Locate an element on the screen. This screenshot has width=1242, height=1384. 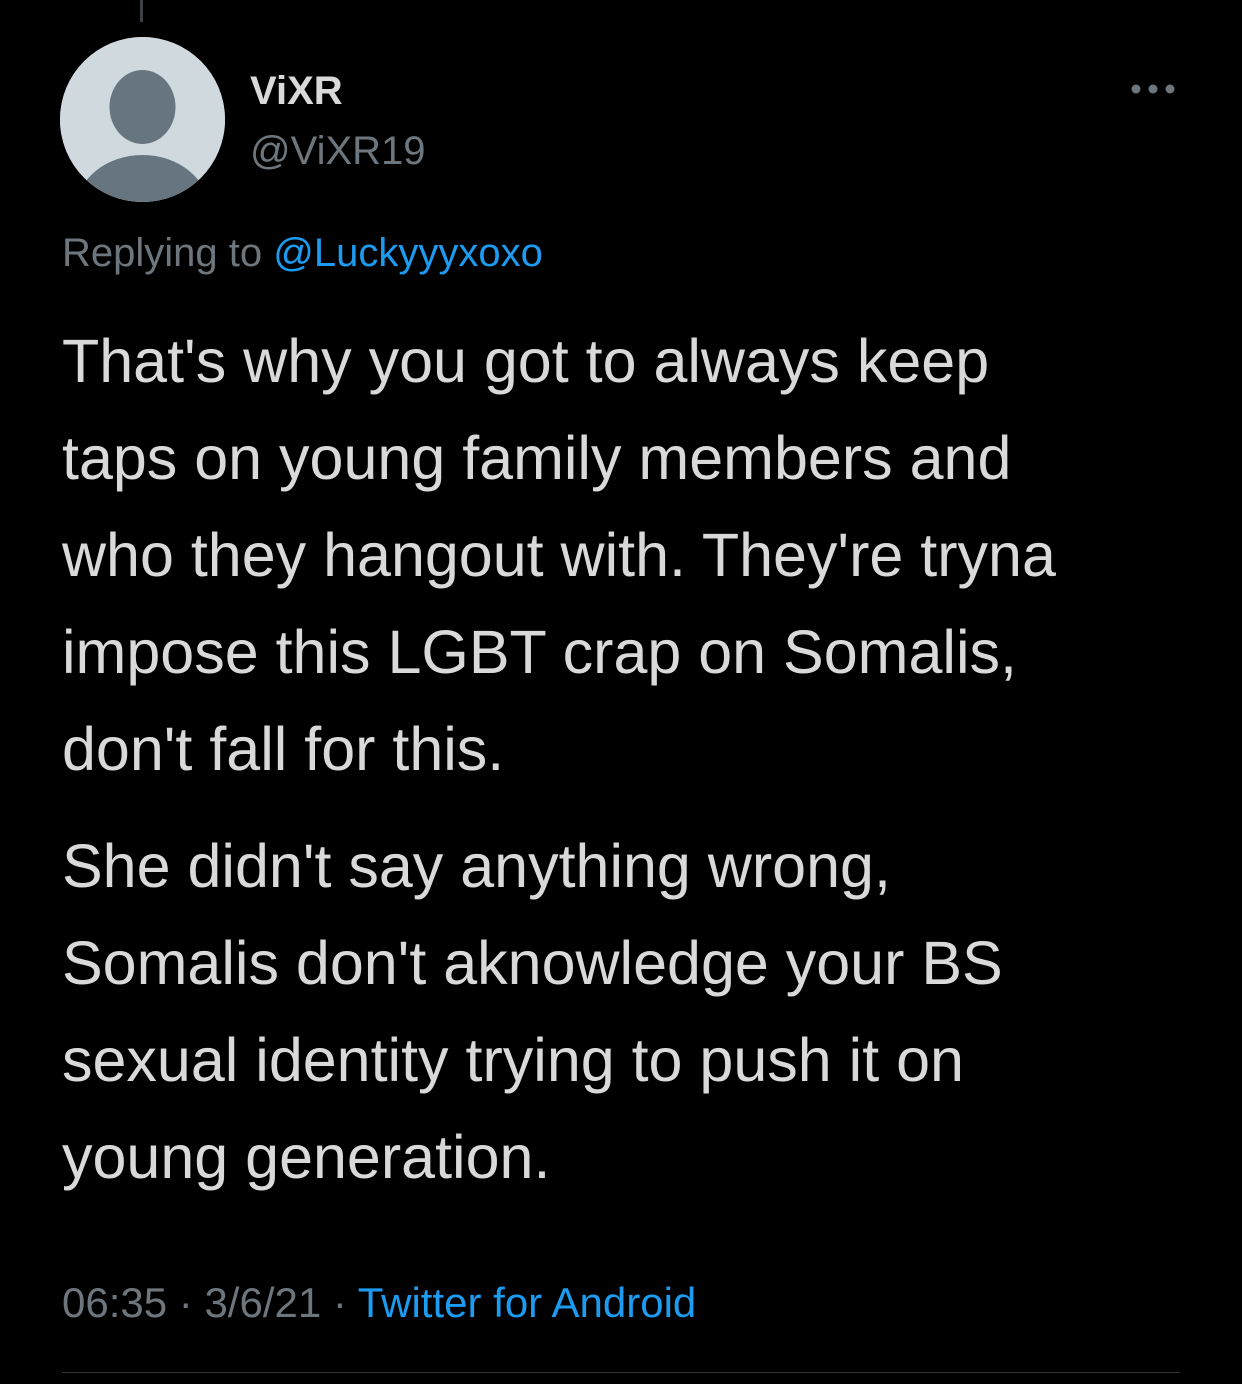
tweet-time: 06:35 is located at coordinates (114, 1302).